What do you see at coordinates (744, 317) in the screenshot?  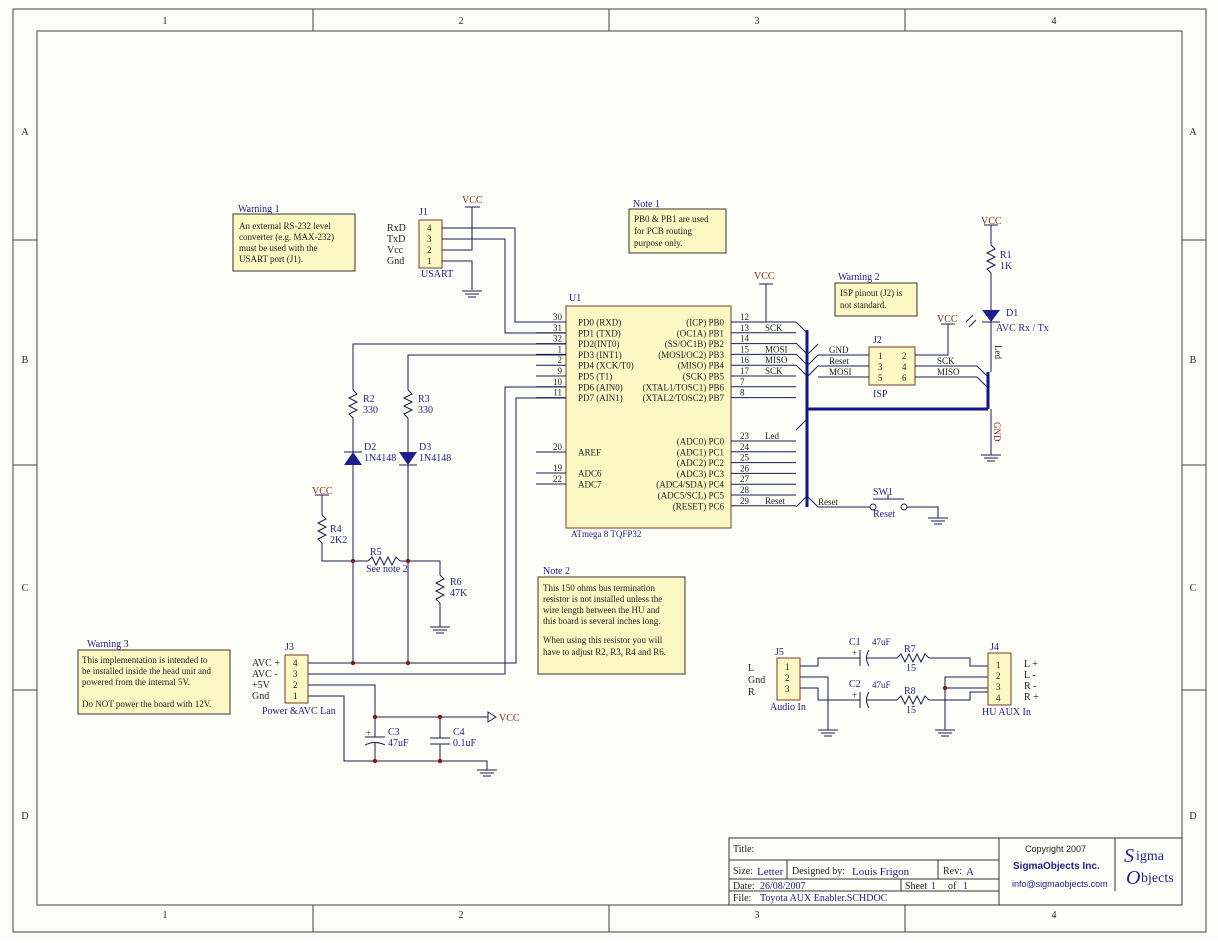 I see `pin-number: 12` at bounding box center [744, 317].